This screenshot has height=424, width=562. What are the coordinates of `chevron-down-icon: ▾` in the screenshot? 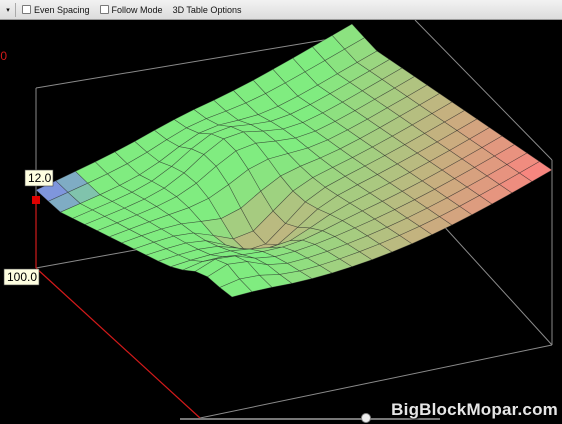 It's located at (8, 10).